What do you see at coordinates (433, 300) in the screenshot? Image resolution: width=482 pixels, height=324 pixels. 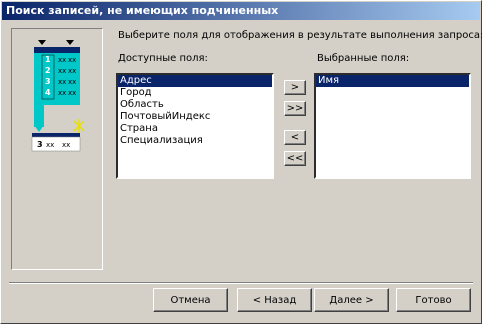 I see `finish-button: Готово` at bounding box center [433, 300].